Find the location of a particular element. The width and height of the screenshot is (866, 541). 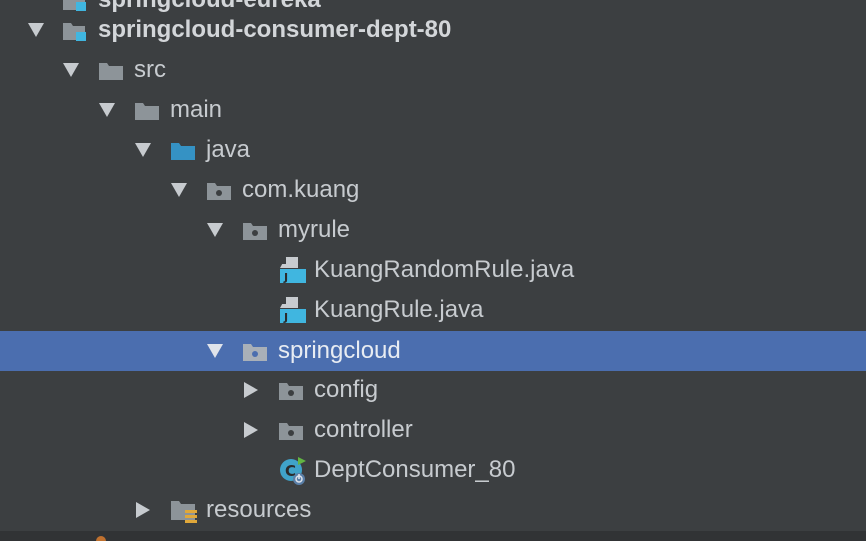

kuang-random-rule-label: KuangRandomRule.java is located at coordinates (444, 269).